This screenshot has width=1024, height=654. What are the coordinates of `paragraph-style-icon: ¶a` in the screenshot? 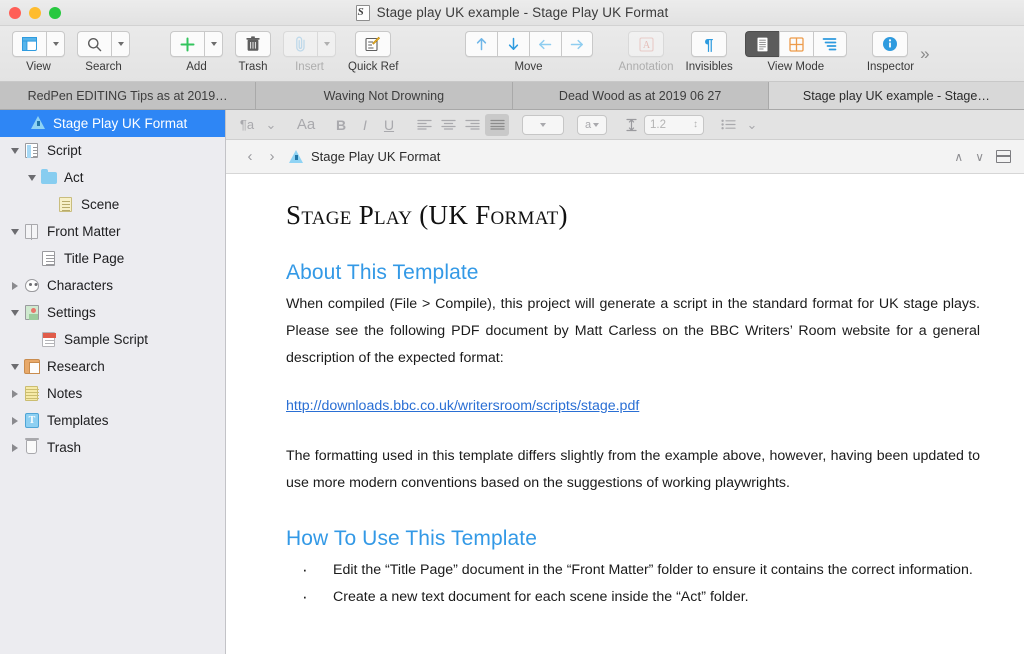 It's located at (247, 125).